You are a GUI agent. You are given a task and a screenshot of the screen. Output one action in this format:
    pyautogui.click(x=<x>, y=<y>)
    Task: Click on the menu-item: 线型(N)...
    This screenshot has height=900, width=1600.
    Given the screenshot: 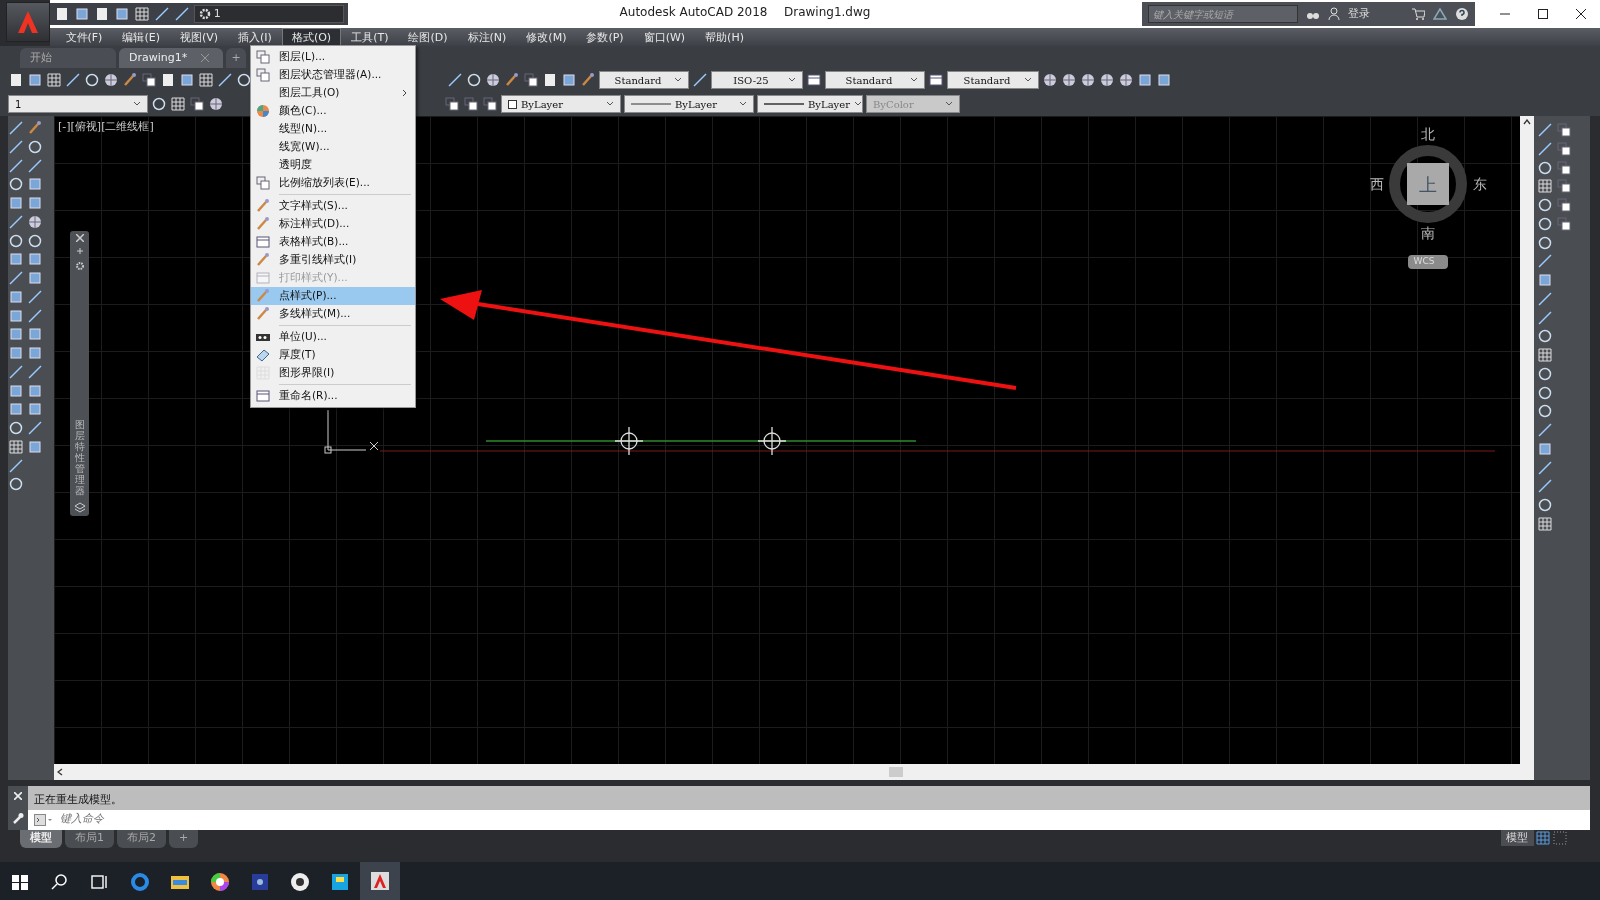 What is the action you would take?
    pyautogui.click(x=333, y=129)
    